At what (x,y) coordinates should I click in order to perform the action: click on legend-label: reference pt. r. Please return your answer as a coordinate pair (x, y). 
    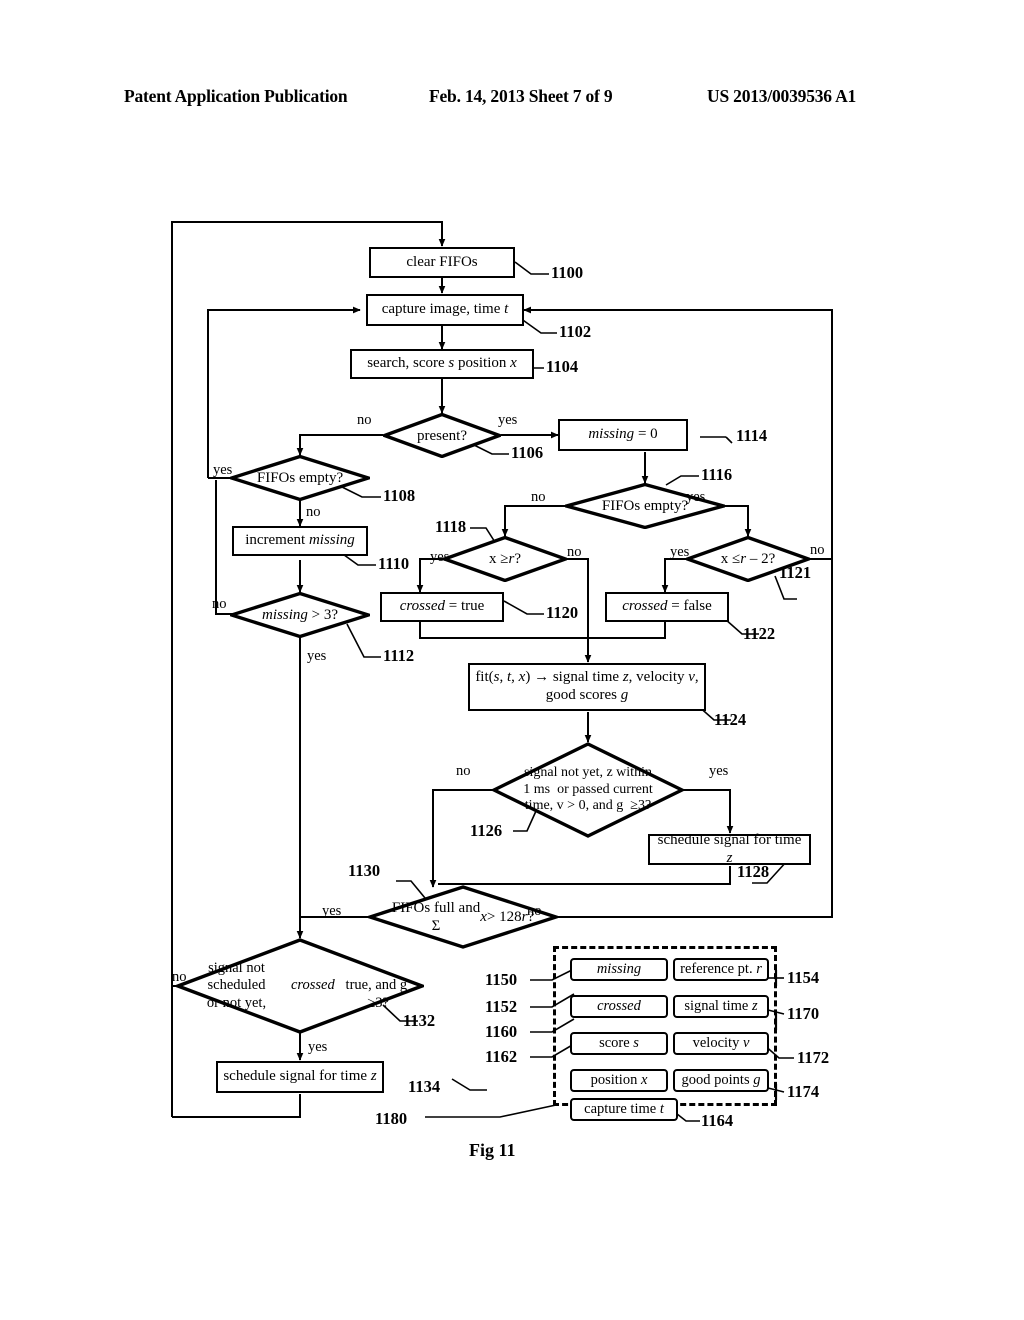
    Looking at the image, I should click on (721, 969).